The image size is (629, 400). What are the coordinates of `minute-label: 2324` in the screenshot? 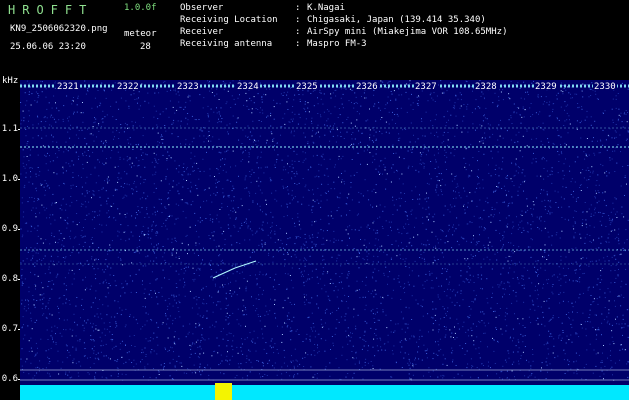 It's located at (248, 87).